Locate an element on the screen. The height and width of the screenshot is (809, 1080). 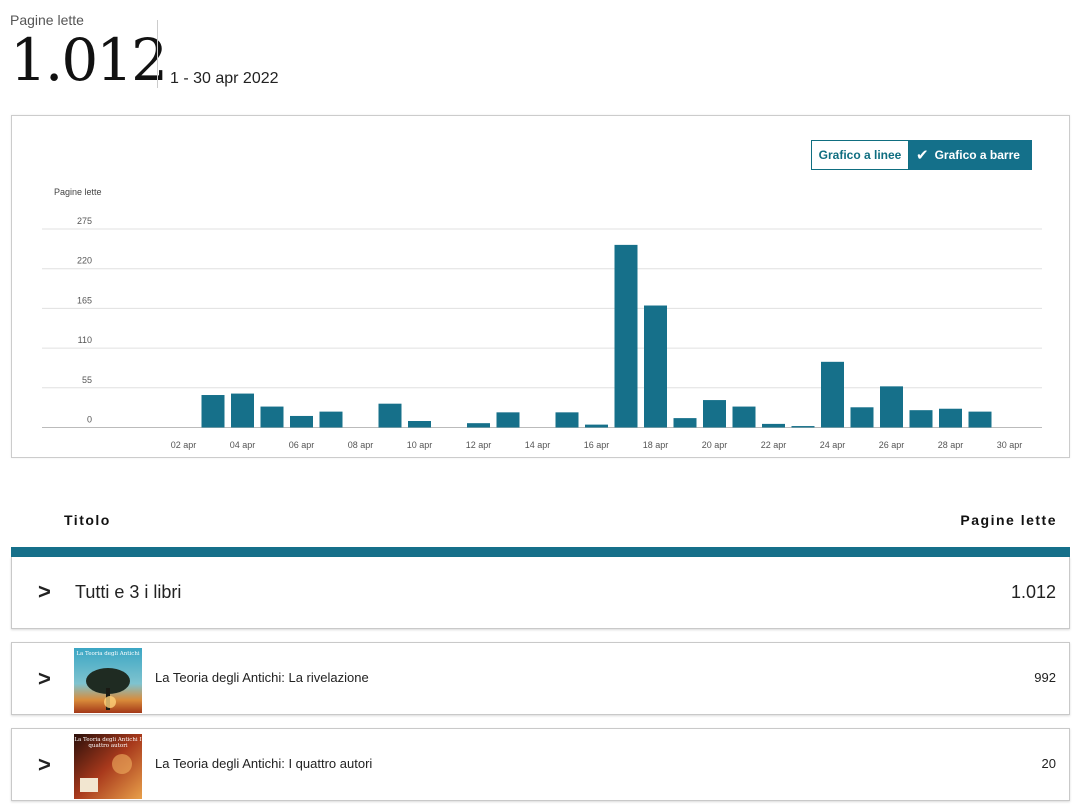
x-tick-label: 18 apr is located at coordinates (656, 445).